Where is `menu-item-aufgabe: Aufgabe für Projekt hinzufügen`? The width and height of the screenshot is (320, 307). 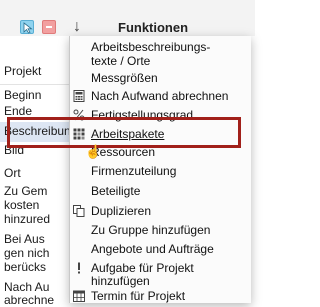 menu-item-aufgabe: Aufgabe für Projekt hinzufügen is located at coordinates (160, 275).